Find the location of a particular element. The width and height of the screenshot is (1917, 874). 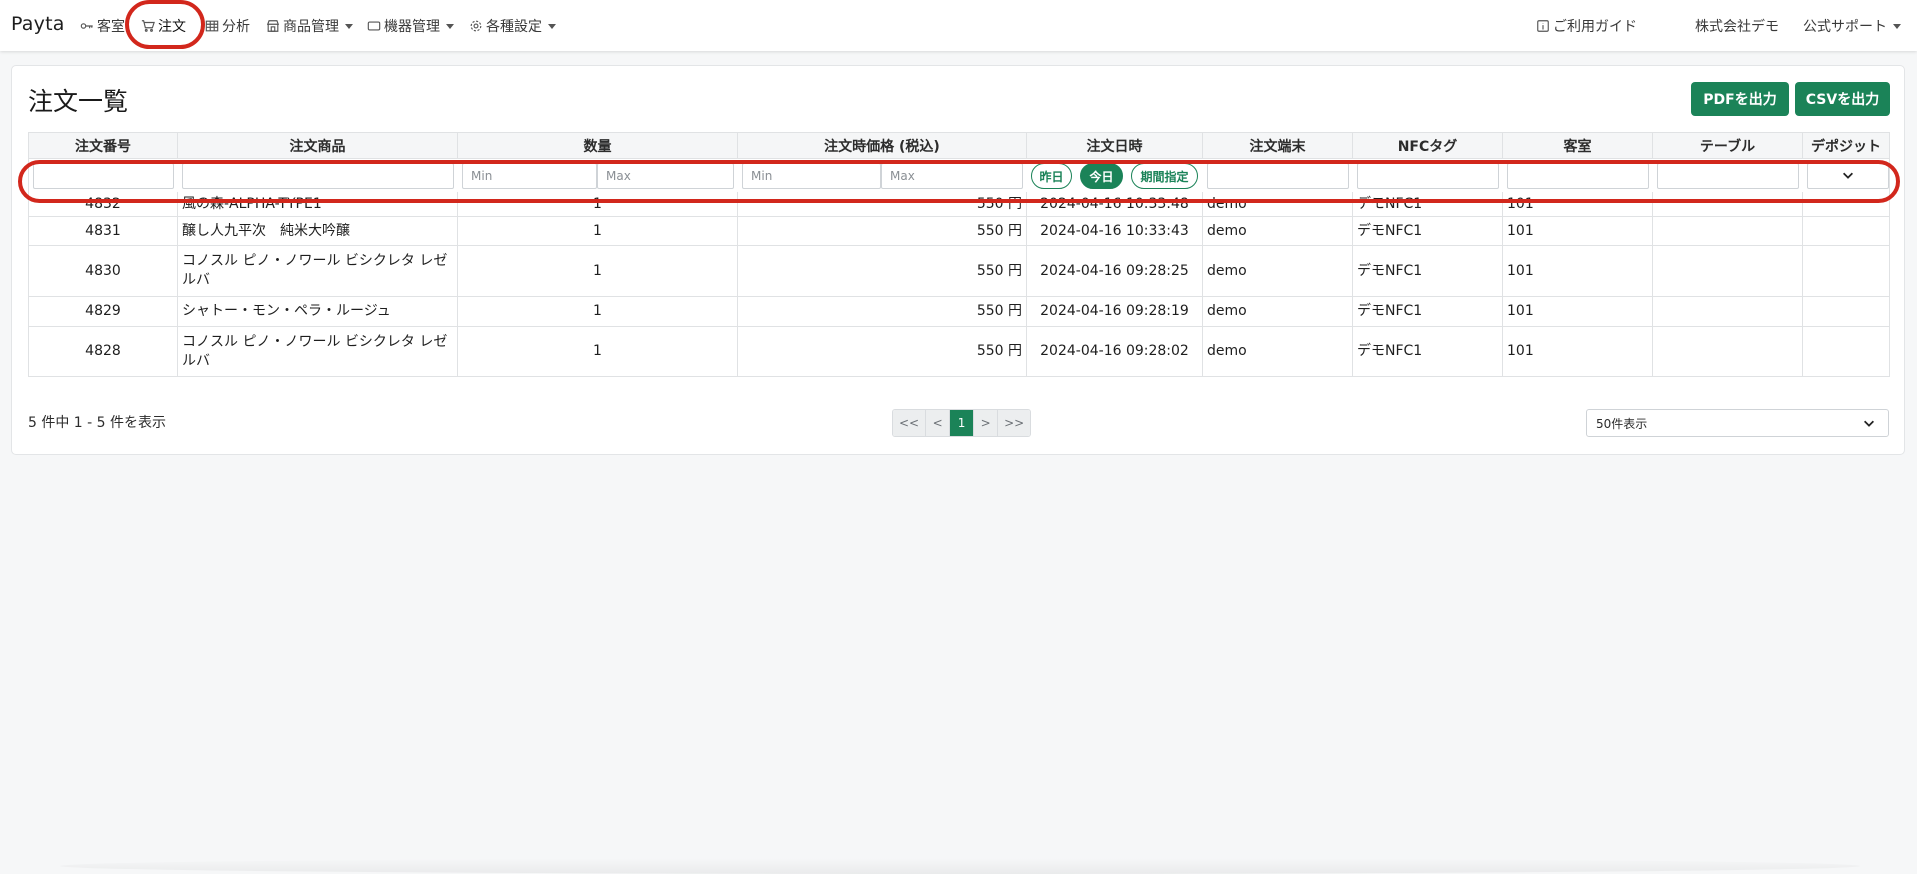

per-page-select: 50件表示 is located at coordinates (1737, 423).